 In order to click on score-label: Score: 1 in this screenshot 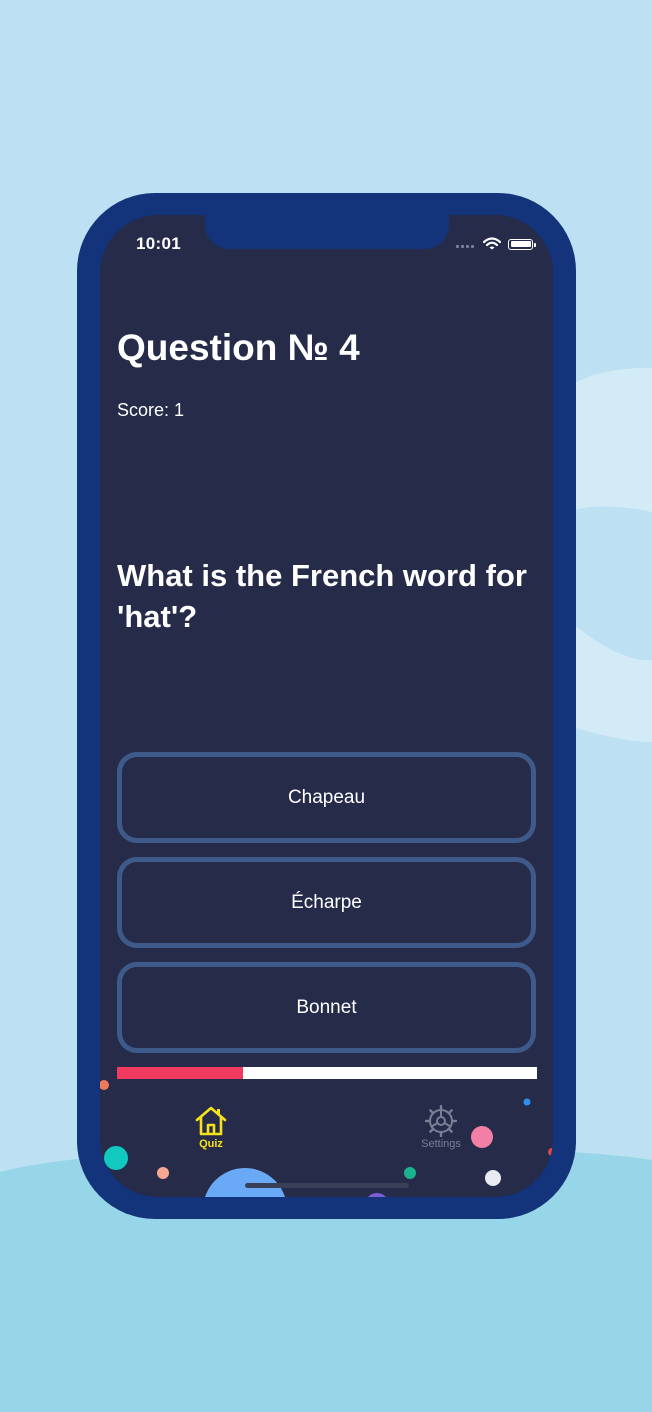, I will do `click(151, 410)`.